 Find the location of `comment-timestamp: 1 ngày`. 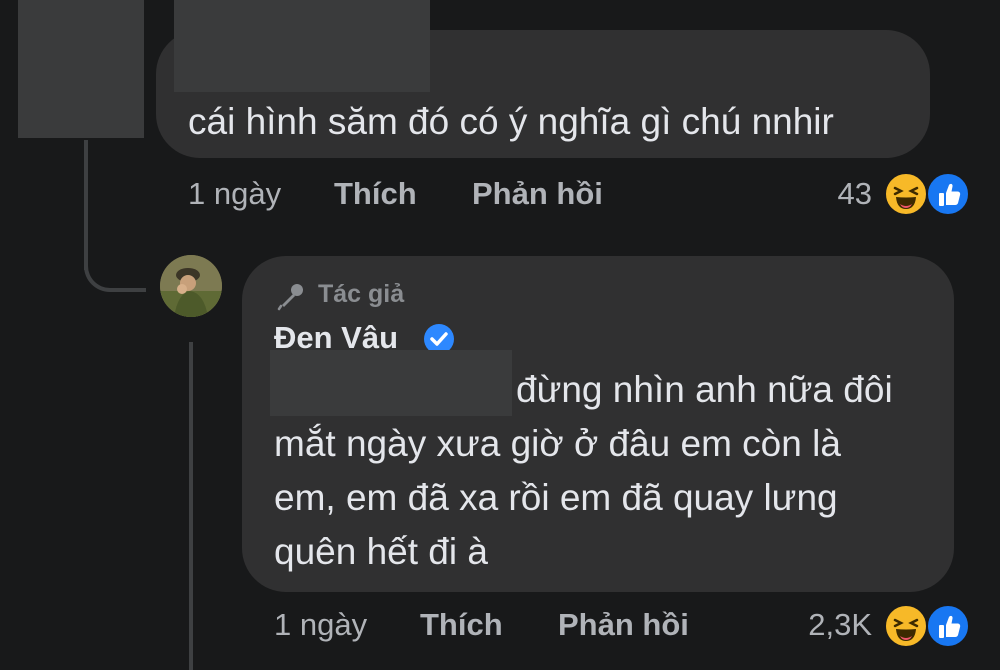

comment-timestamp: 1 ngày is located at coordinates (234, 194).